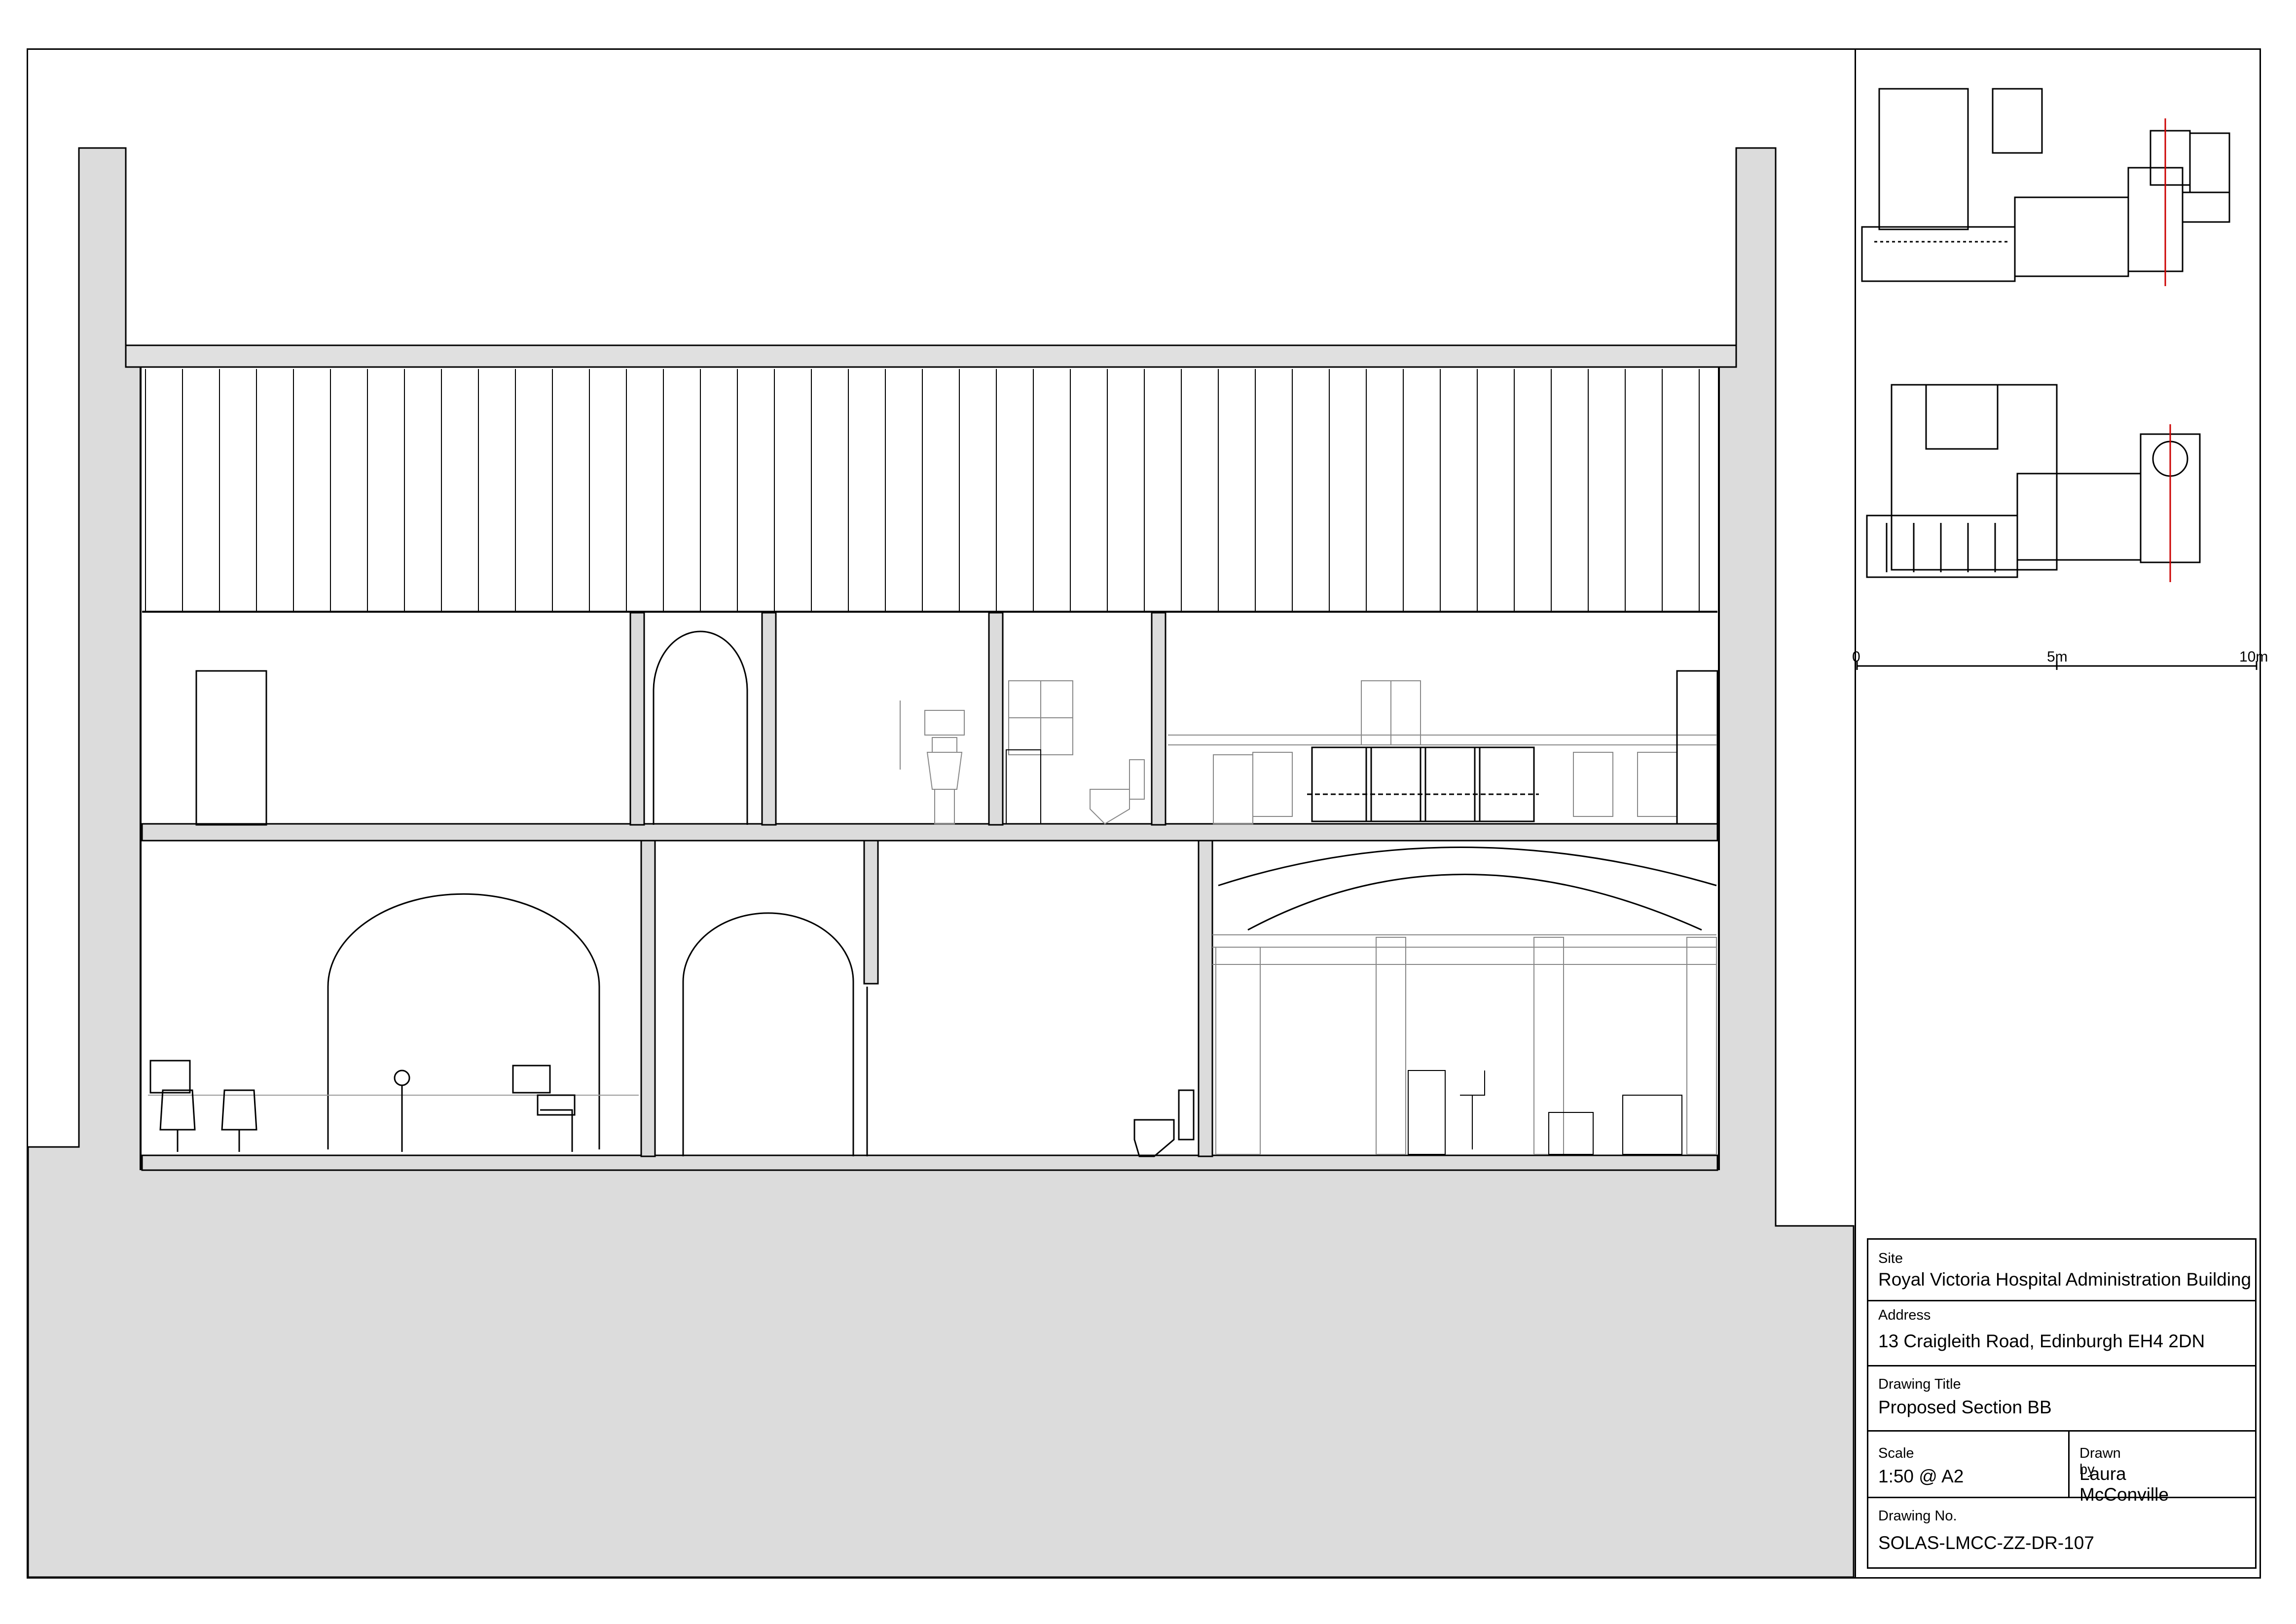  What do you see at coordinates (1986, 1543) in the screenshot?
I see `drawing-no-value: SOLAS-LMCC-ZZ-DR-107` at bounding box center [1986, 1543].